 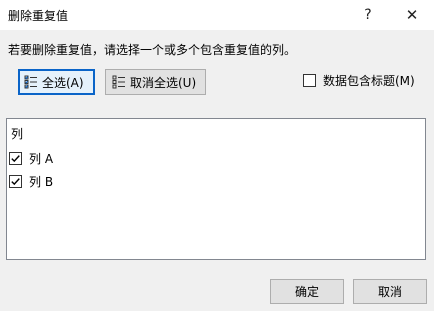 I want to click on close-button: ✕, so click(x=412, y=15).